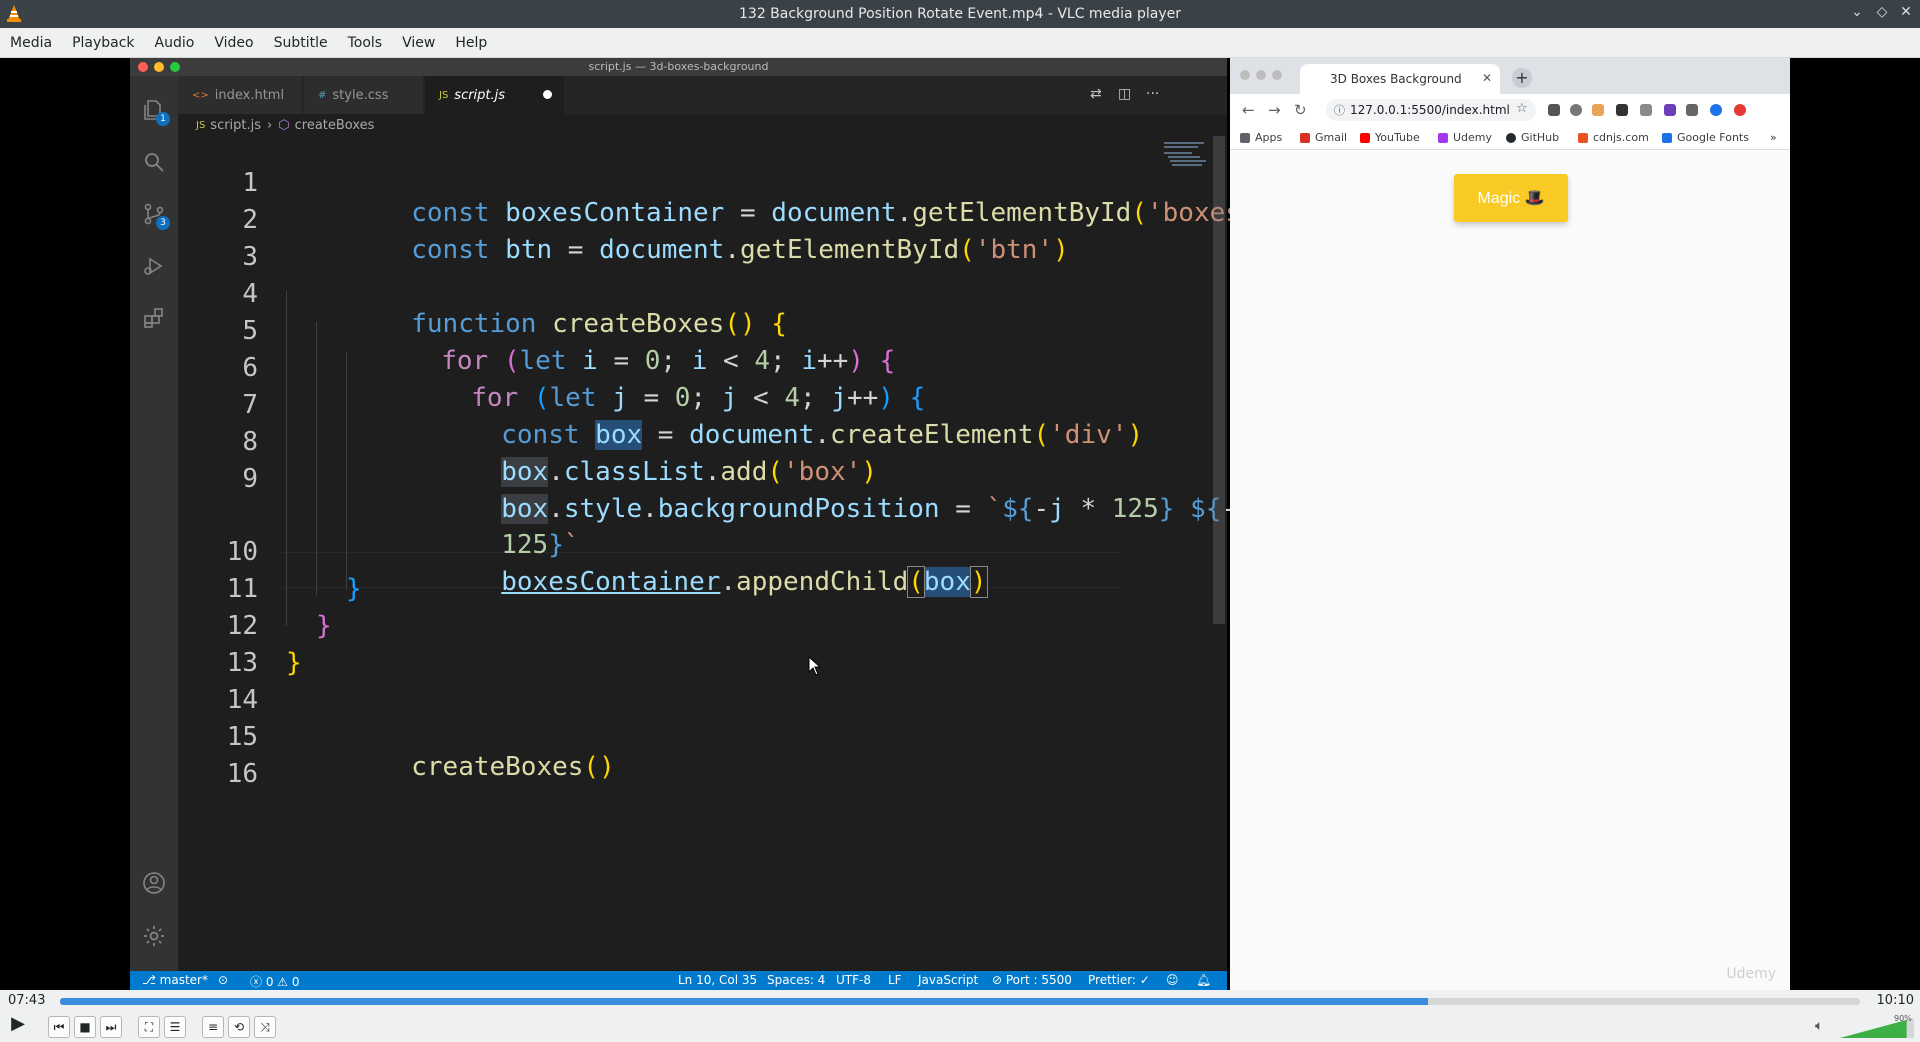 This screenshot has height=1042, width=1920. I want to click on token: backgroundPosition, so click(798, 509).